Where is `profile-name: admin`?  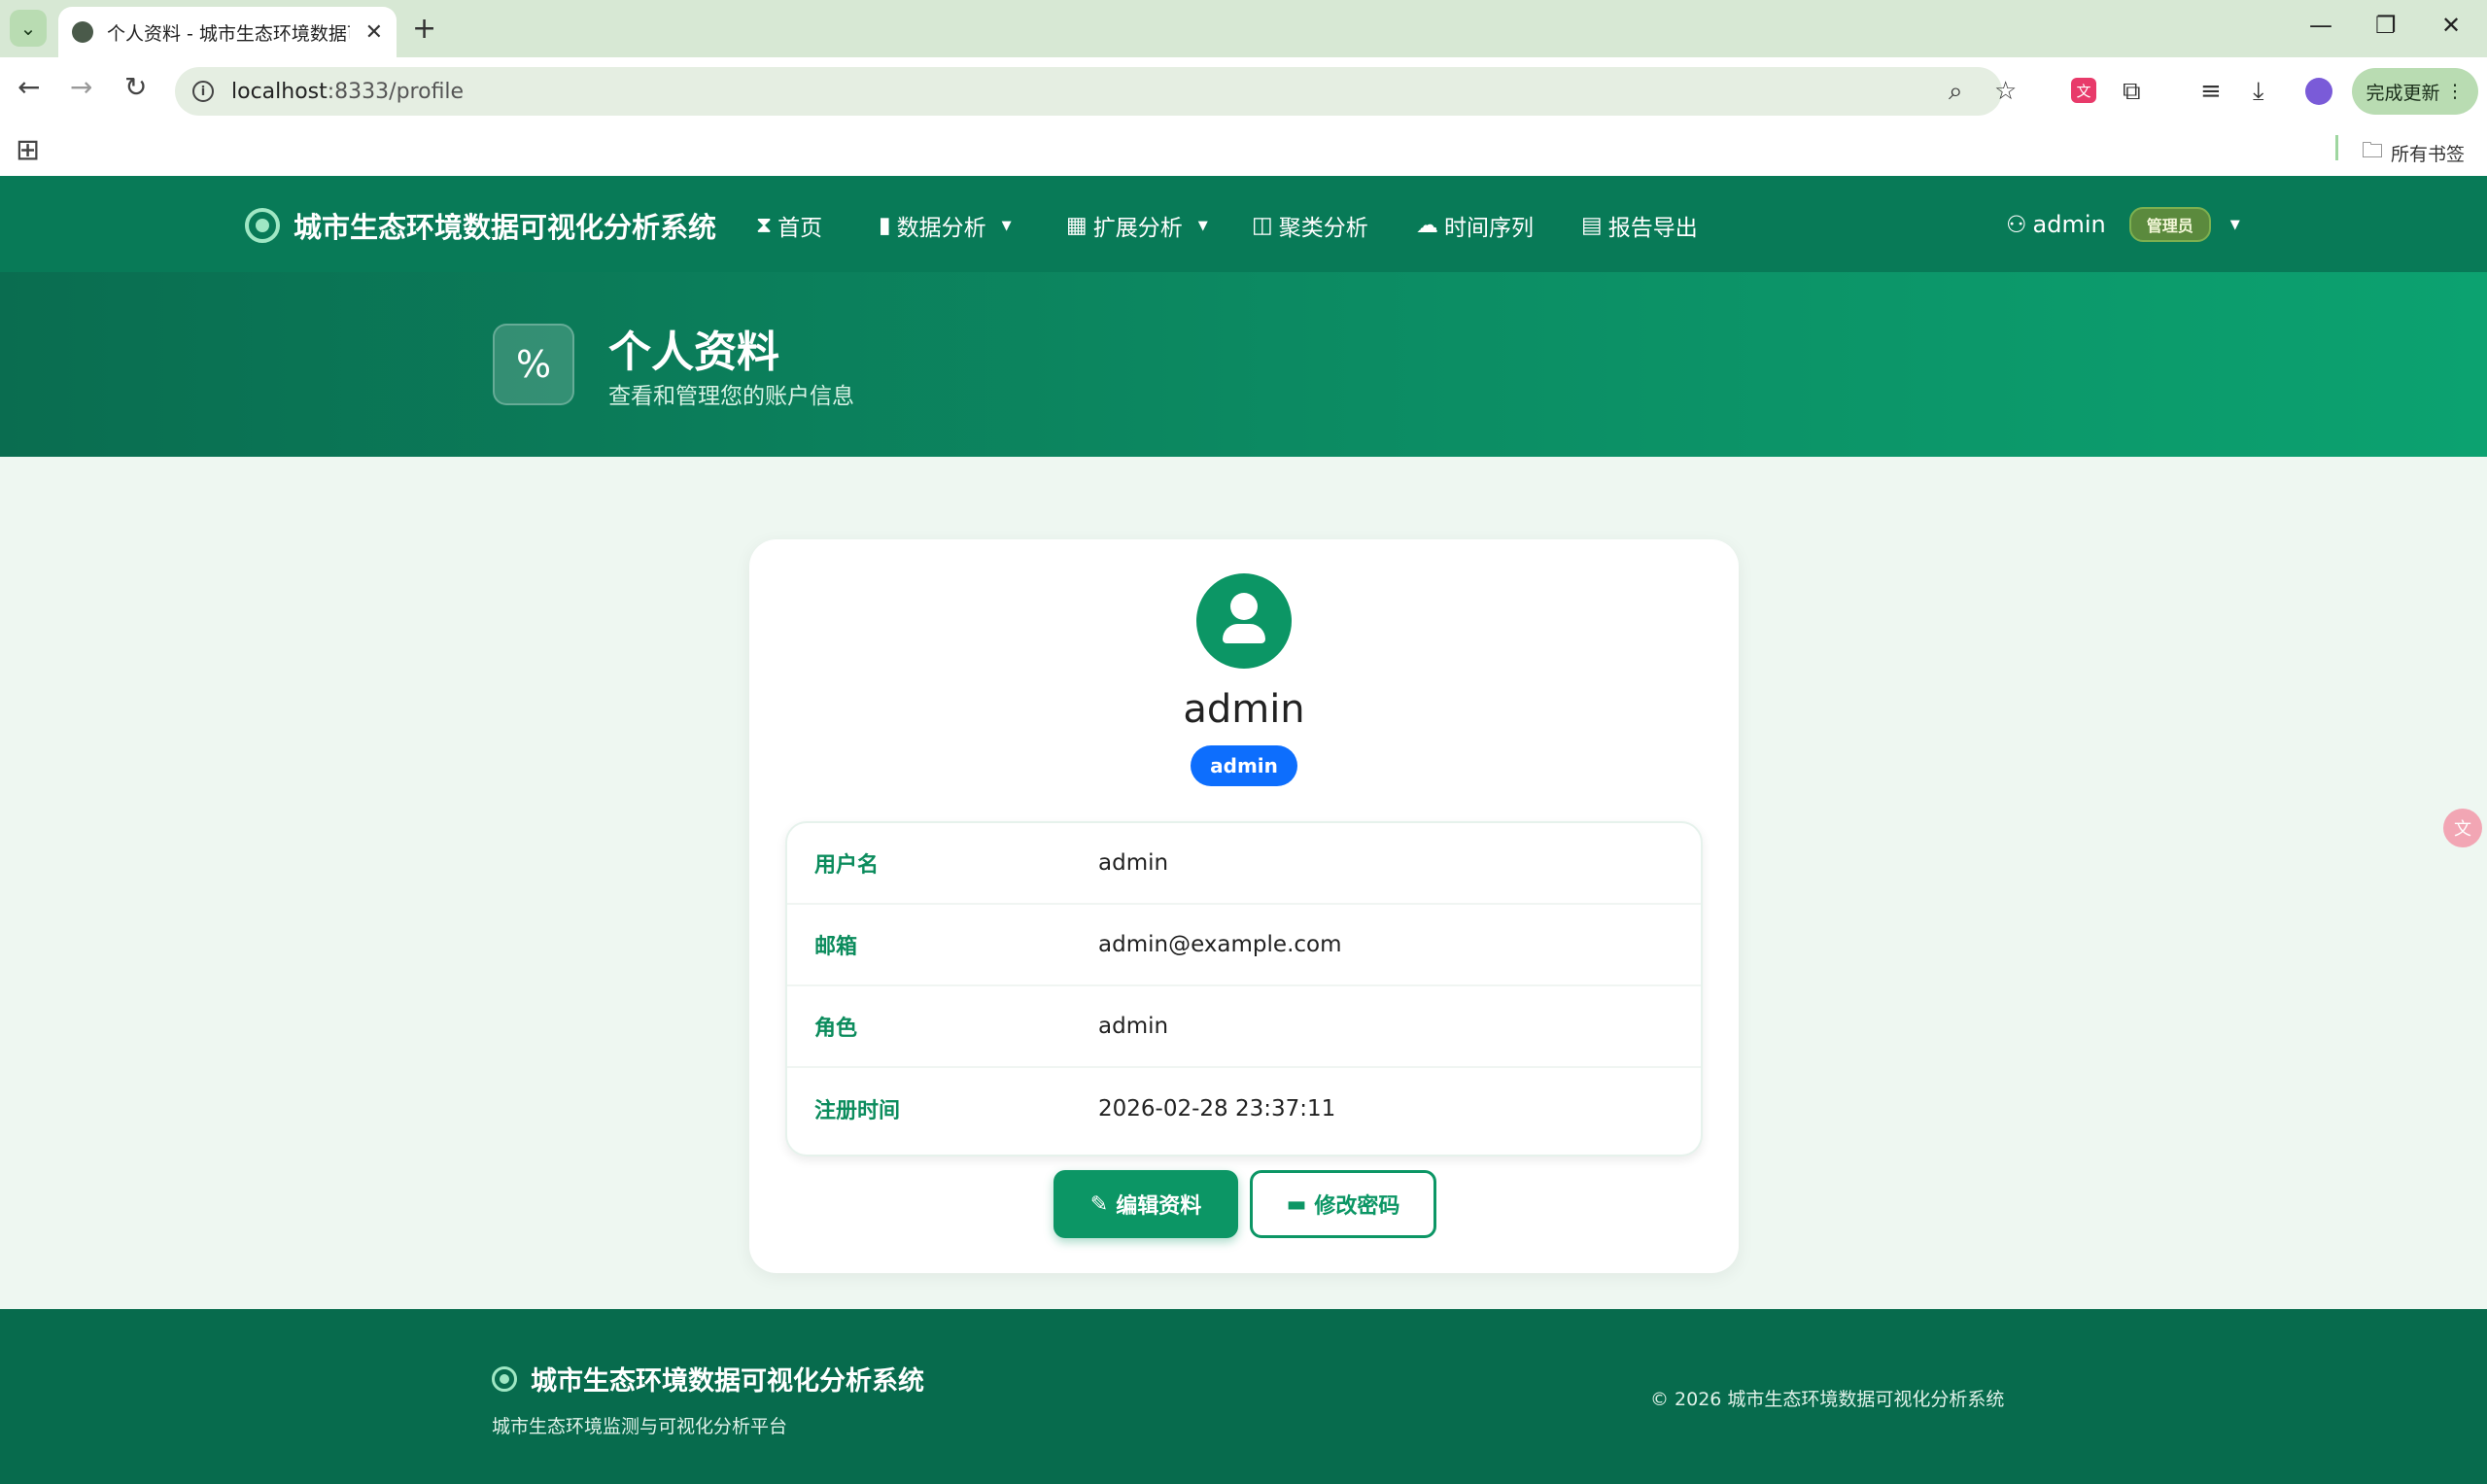 profile-name: admin is located at coordinates (1244, 709).